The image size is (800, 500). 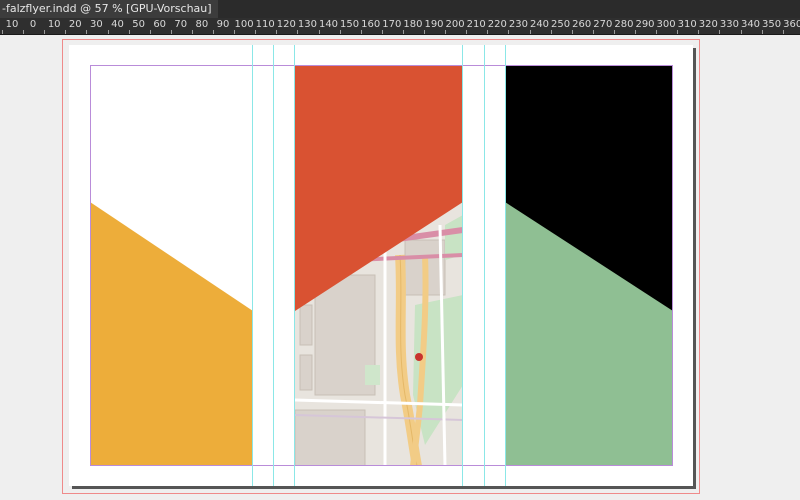 I want to click on ruler-label: 40, so click(x=117, y=24).